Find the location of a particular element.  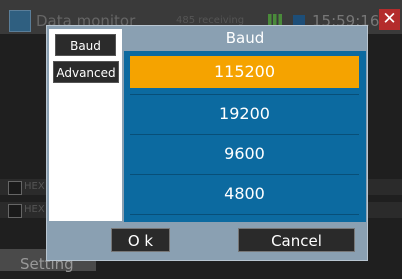

dialog-title: Baud is located at coordinates (245, 38).